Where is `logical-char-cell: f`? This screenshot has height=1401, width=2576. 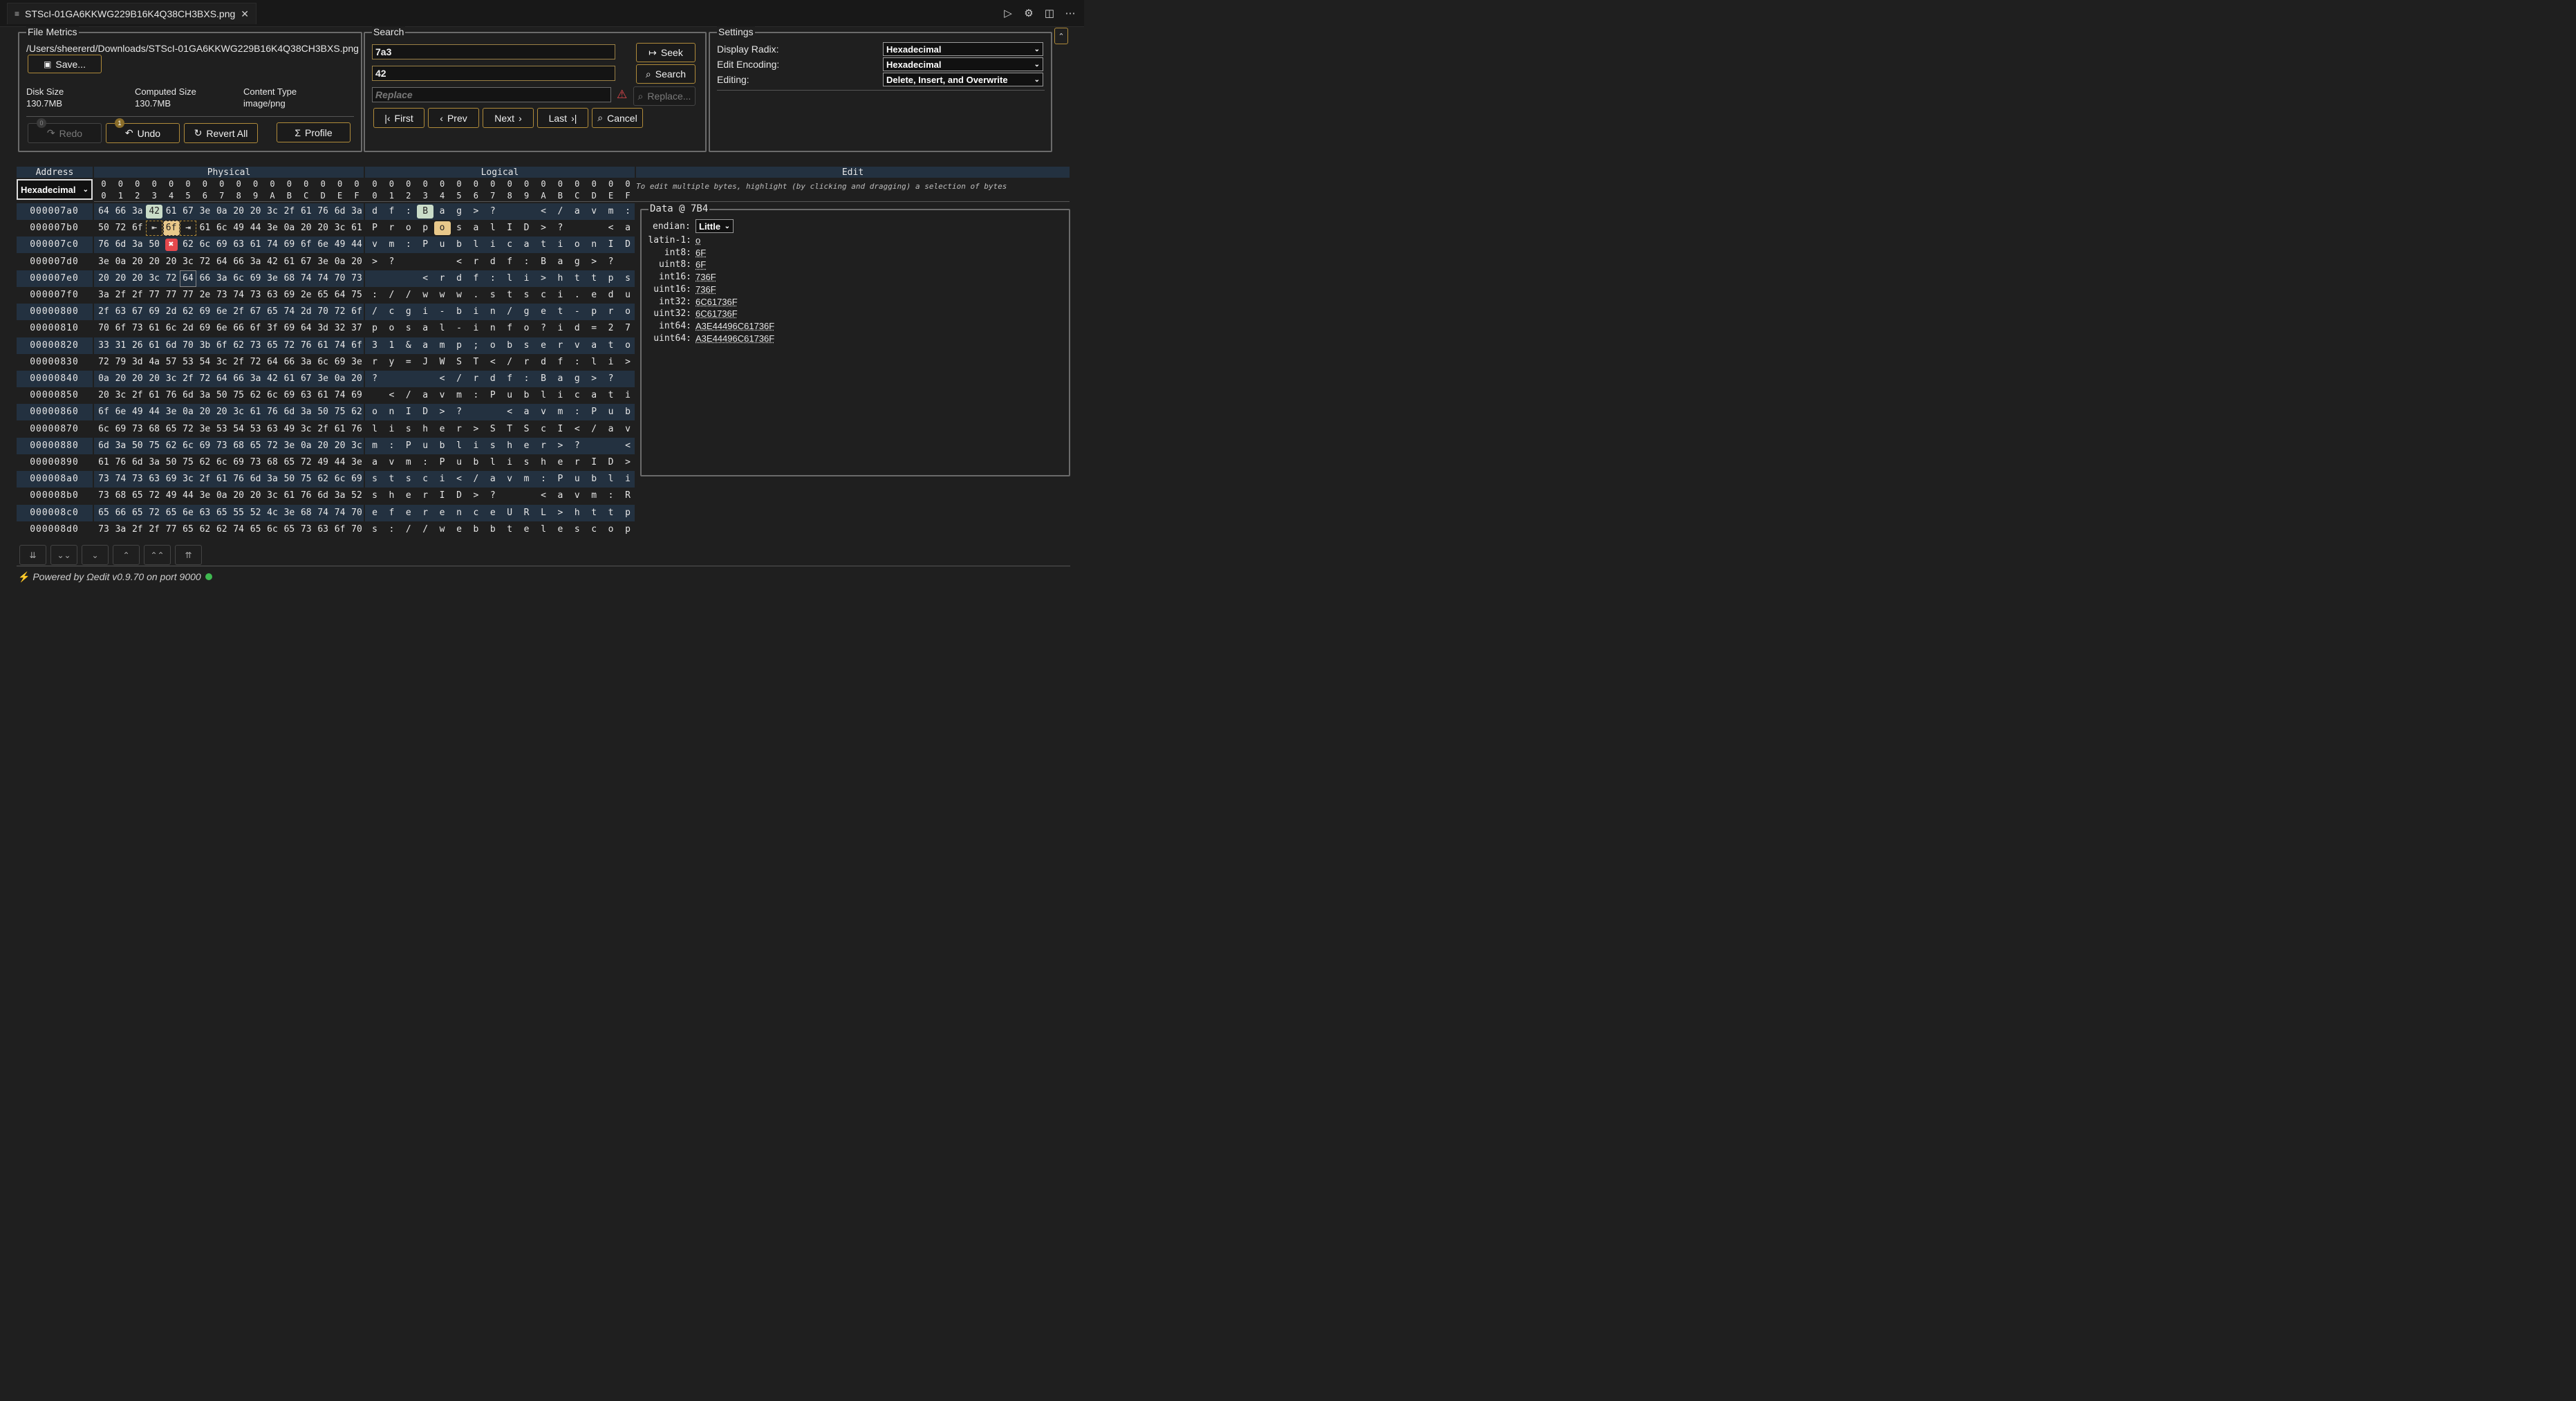
logical-char-cell: f is located at coordinates (509, 328).